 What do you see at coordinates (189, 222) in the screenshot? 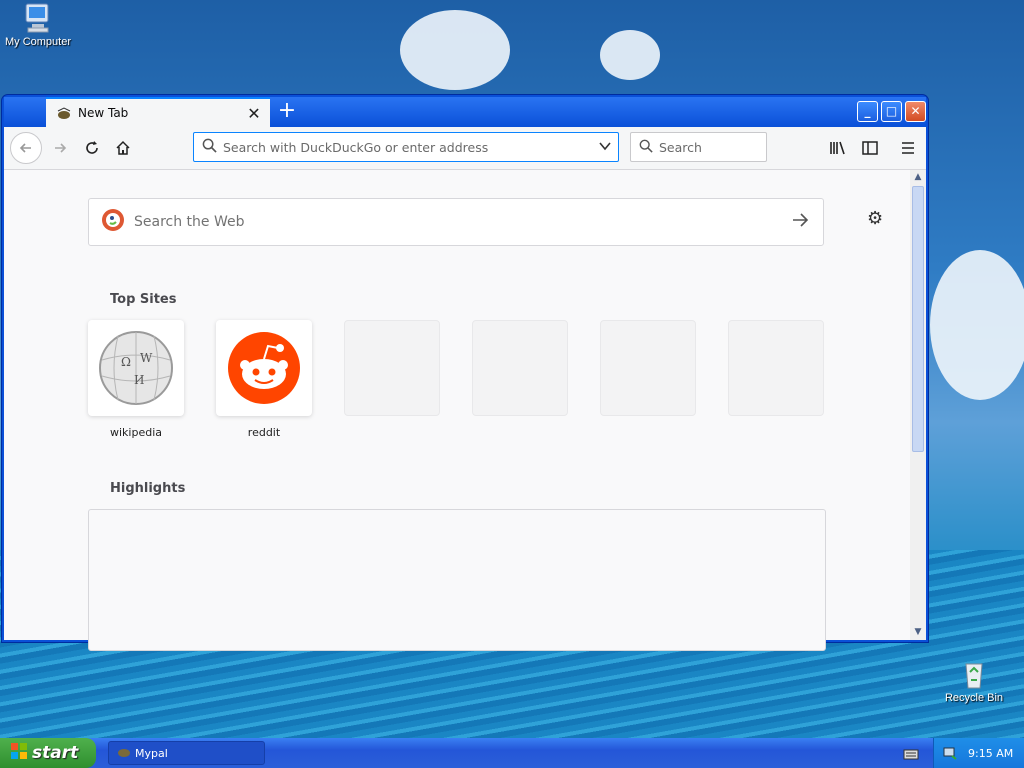
I see `web-search-placeholder: Search the Web` at bounding box center [189, 222].